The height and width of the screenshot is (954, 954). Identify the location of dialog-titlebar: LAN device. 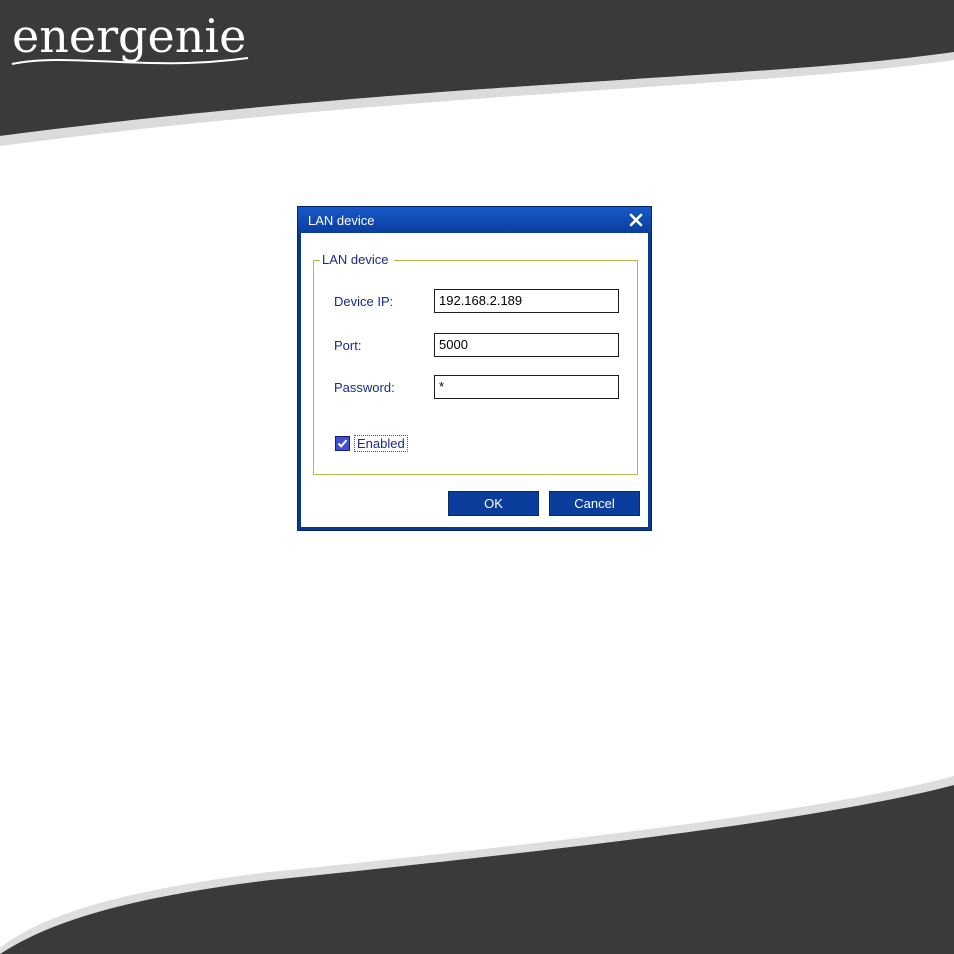
(474, 220).